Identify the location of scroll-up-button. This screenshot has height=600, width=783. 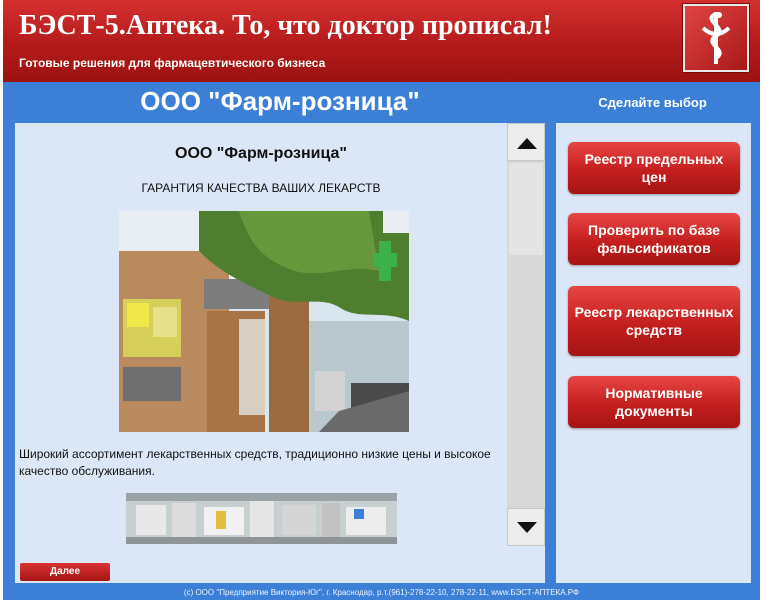
(526, 142).